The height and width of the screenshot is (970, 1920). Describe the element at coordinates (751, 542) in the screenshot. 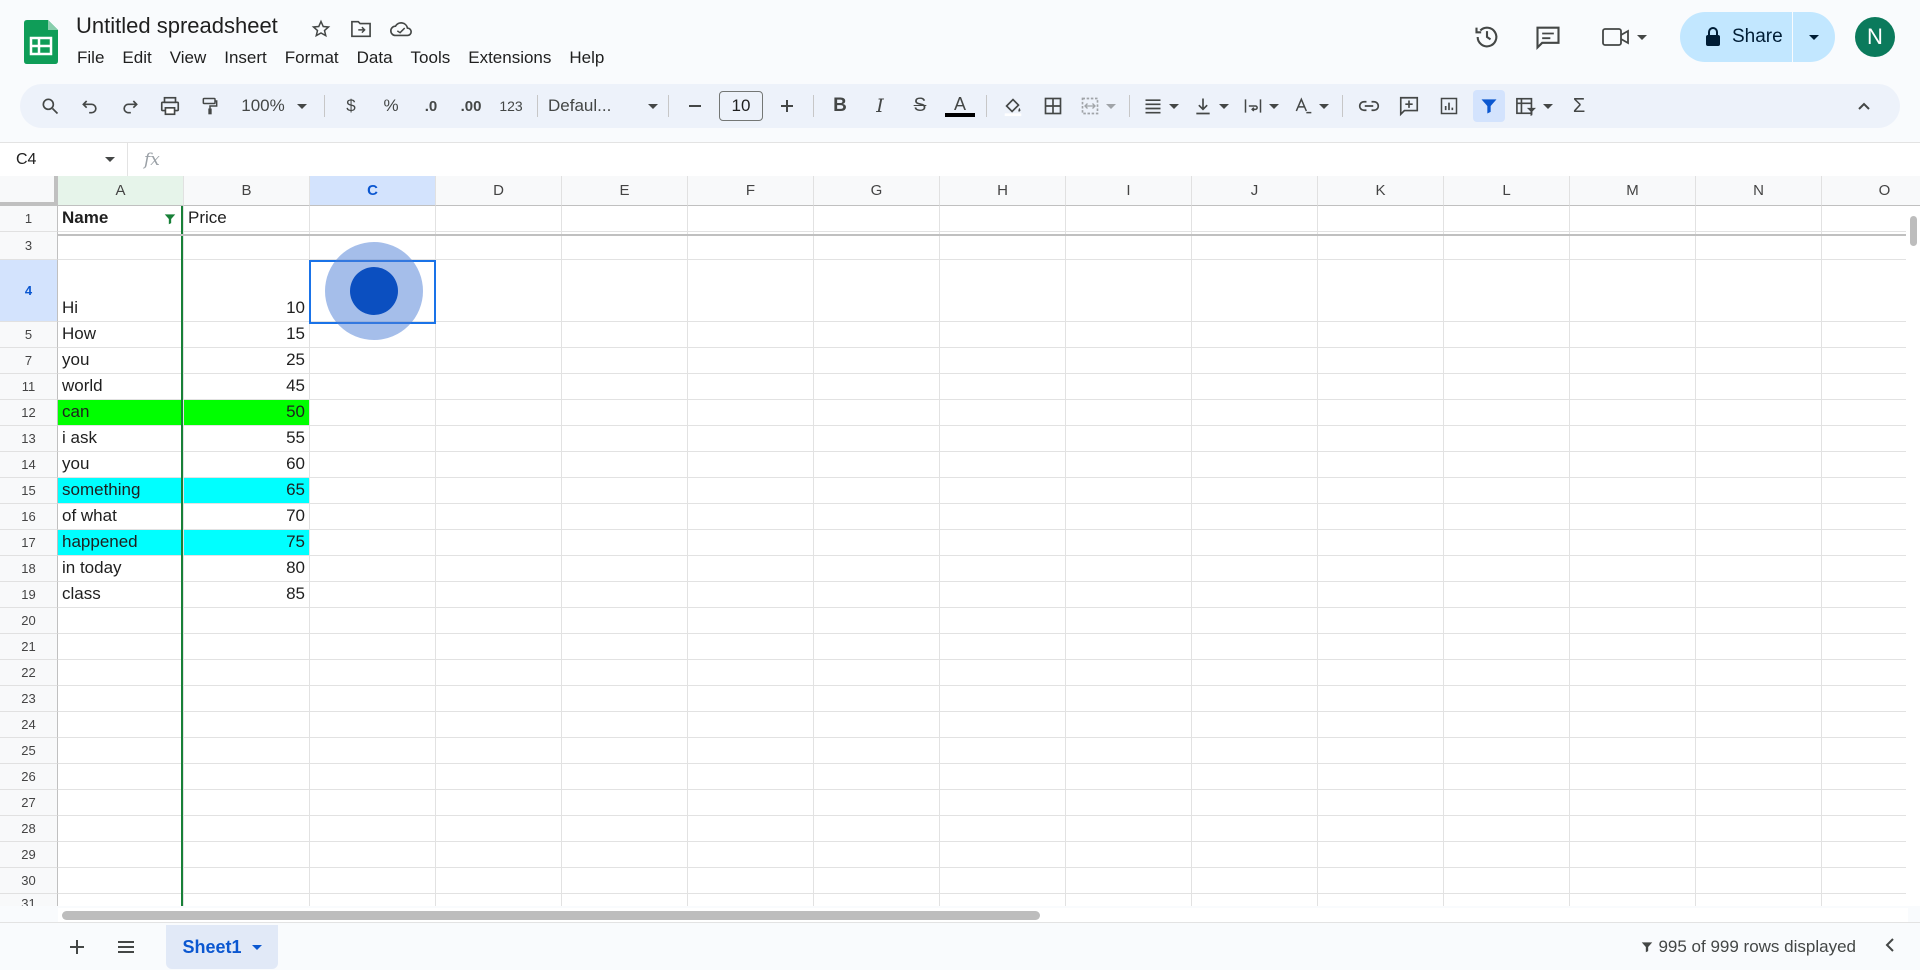

I see `cell-f17` at that location.